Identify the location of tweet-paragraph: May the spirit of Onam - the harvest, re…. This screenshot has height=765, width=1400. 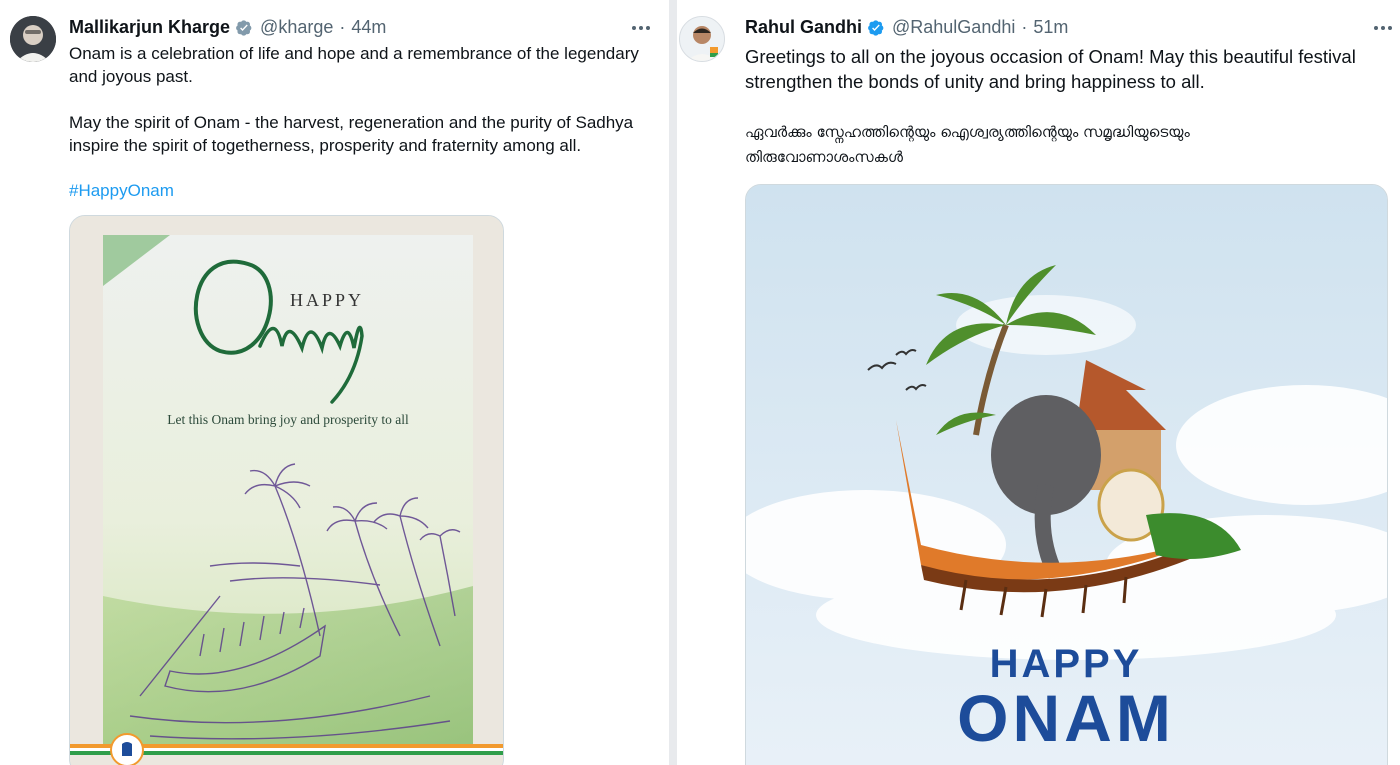
(351, 134).